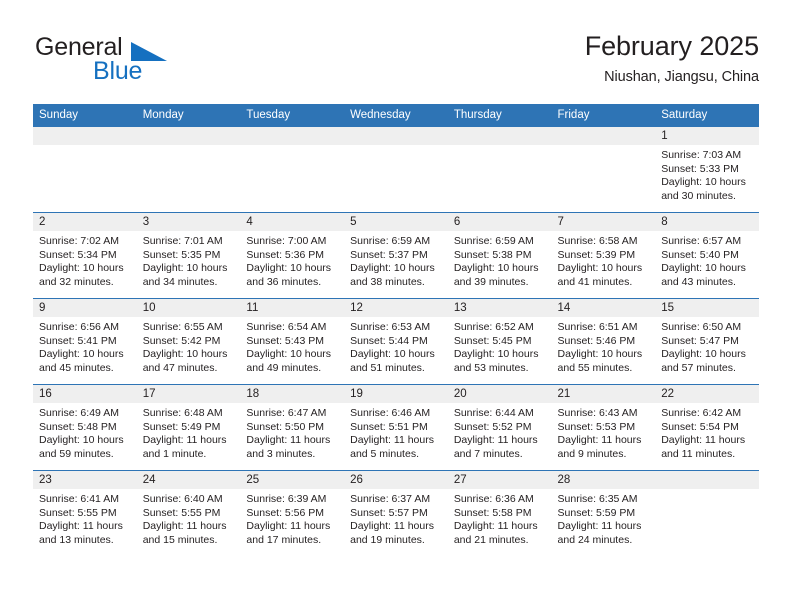 This screenshot has height=612, width=792. What do you see at coordinates (81, 275) in the screenshot?
I see `daylight-text: Daylight: 10 hours and 32 minutes.` at bounding box center [81, 275].